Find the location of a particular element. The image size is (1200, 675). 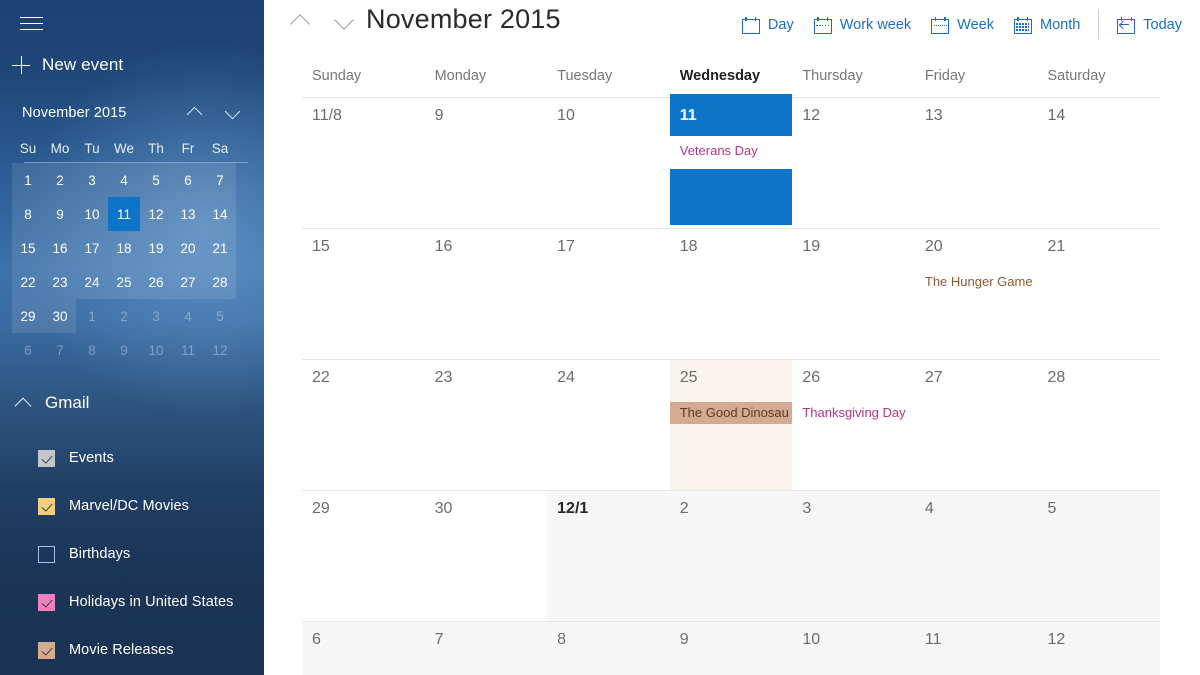

day-cell: 27 is located at coordinates (976, 425).